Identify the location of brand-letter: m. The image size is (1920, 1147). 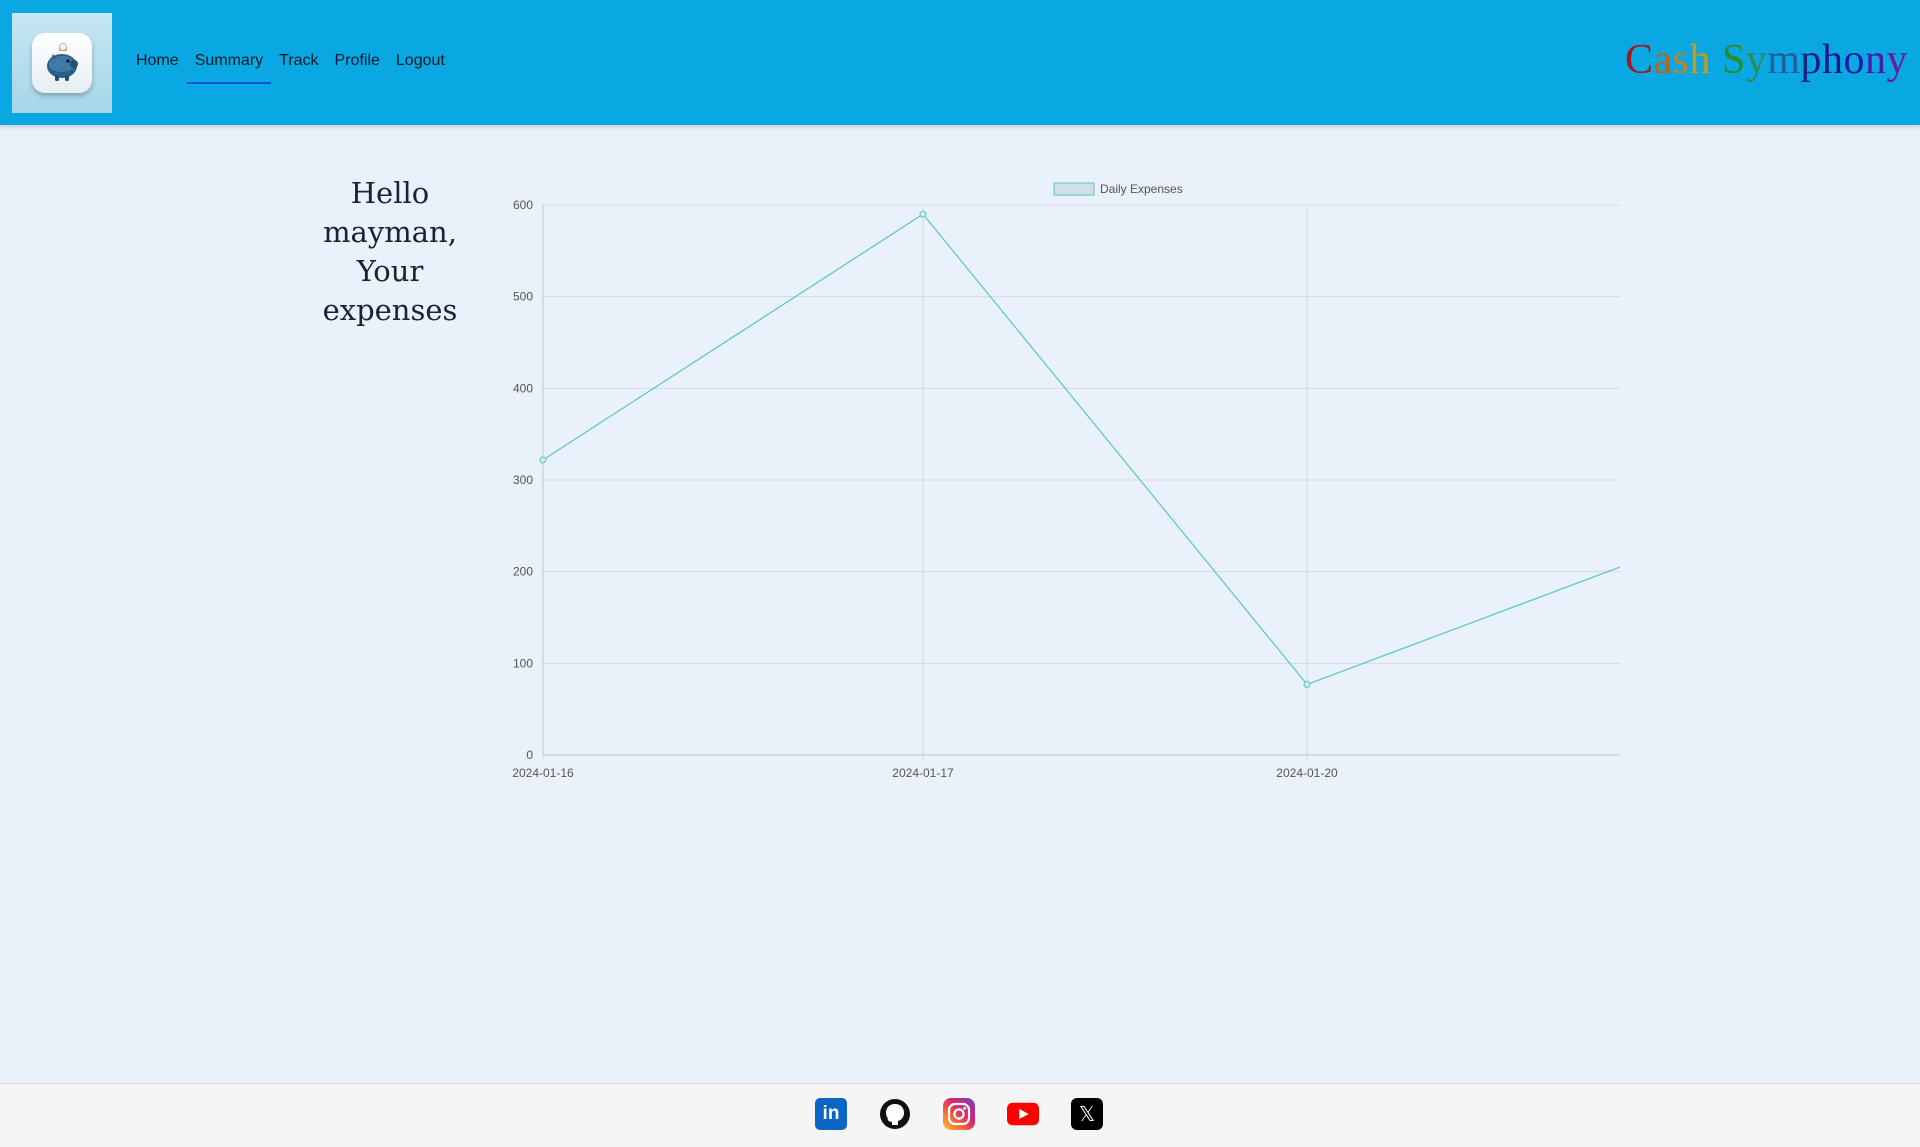
(1784, 60).